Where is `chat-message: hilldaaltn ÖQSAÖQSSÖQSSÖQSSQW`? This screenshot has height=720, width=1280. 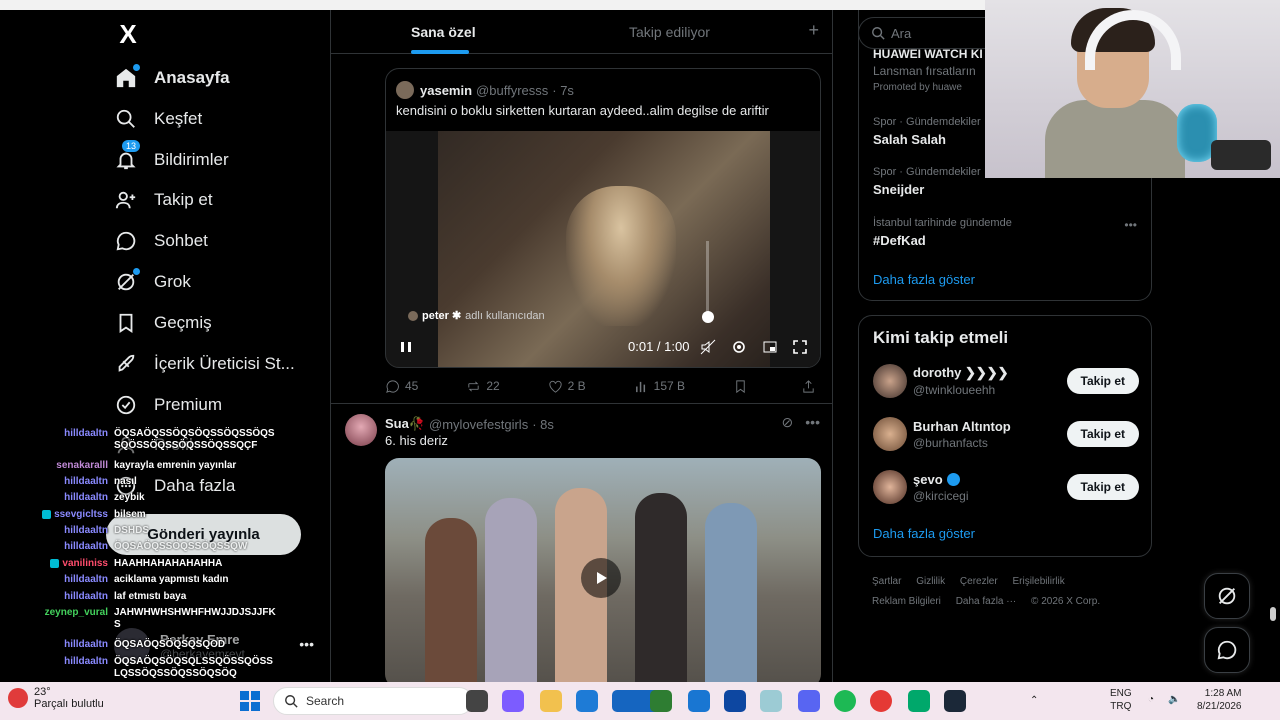
chat-message: hilldaaltn ÖQSAÖQSSÖQSSÖQSSQW is located at coordinates (156, 546).